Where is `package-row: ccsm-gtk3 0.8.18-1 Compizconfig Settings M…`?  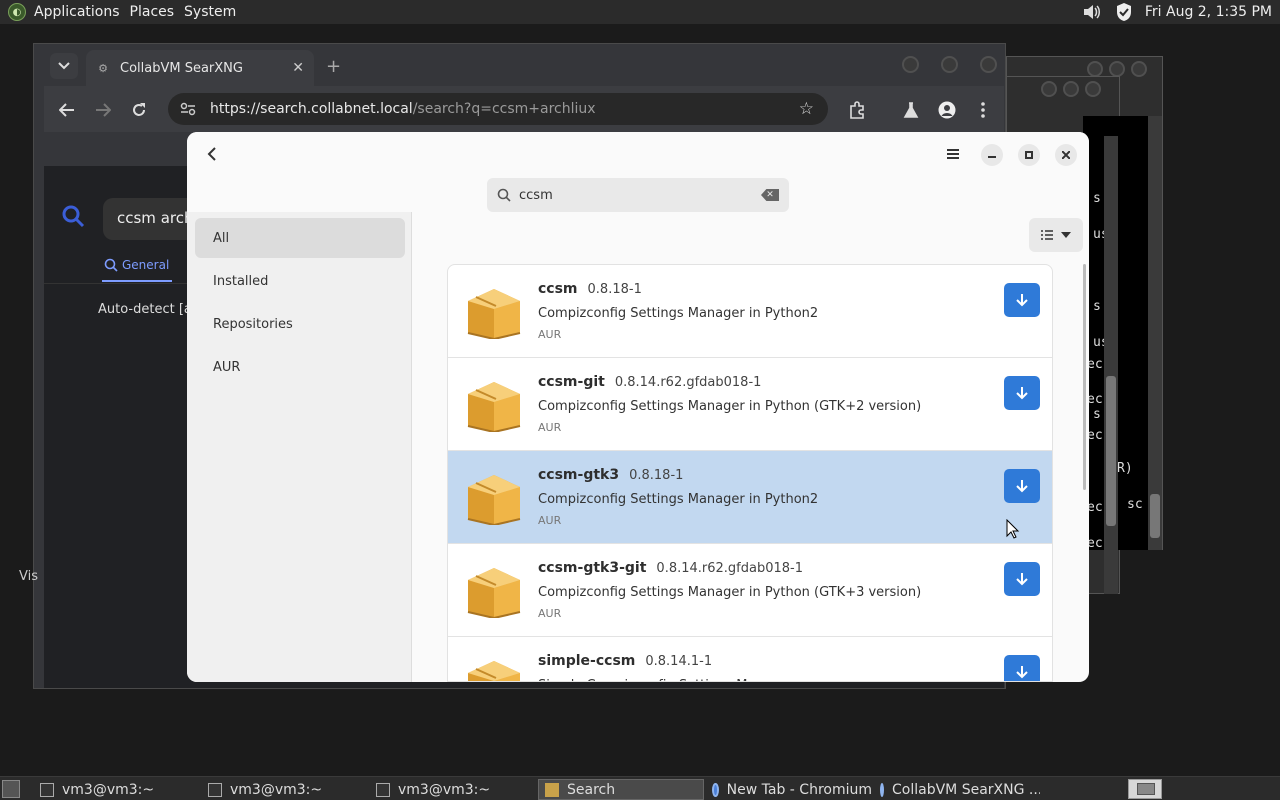
package-row: ccsm-gtk3 0.8.18-1 Compizconfig Settings M… is located at coordinates (750, 497).